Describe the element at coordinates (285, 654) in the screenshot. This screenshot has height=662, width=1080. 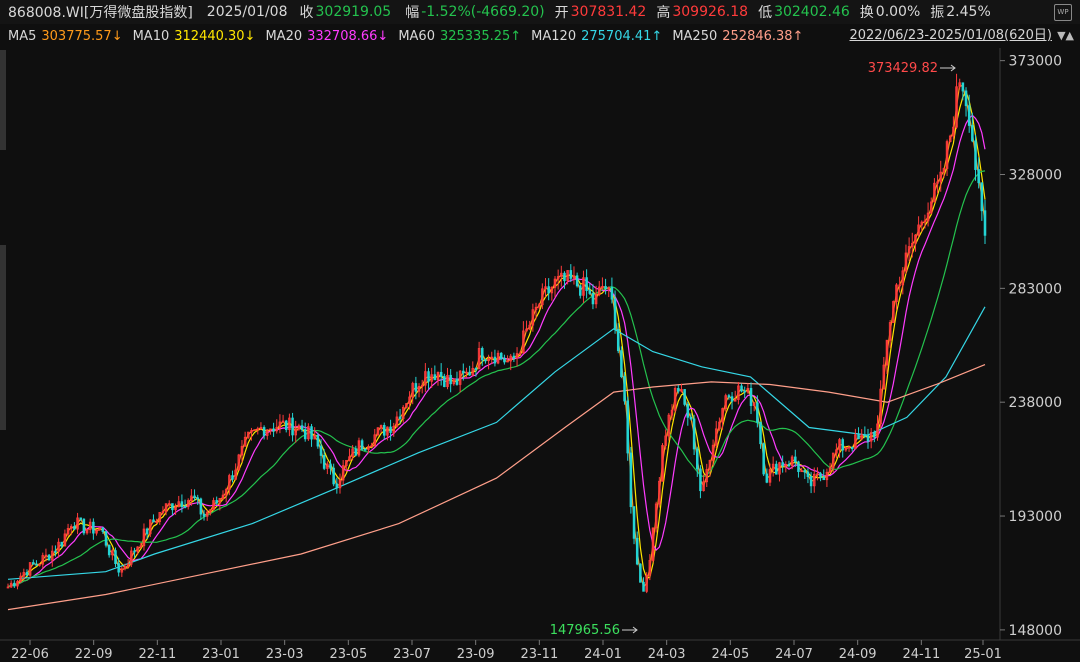
I see `x-tick-label: 23-03` at that location.